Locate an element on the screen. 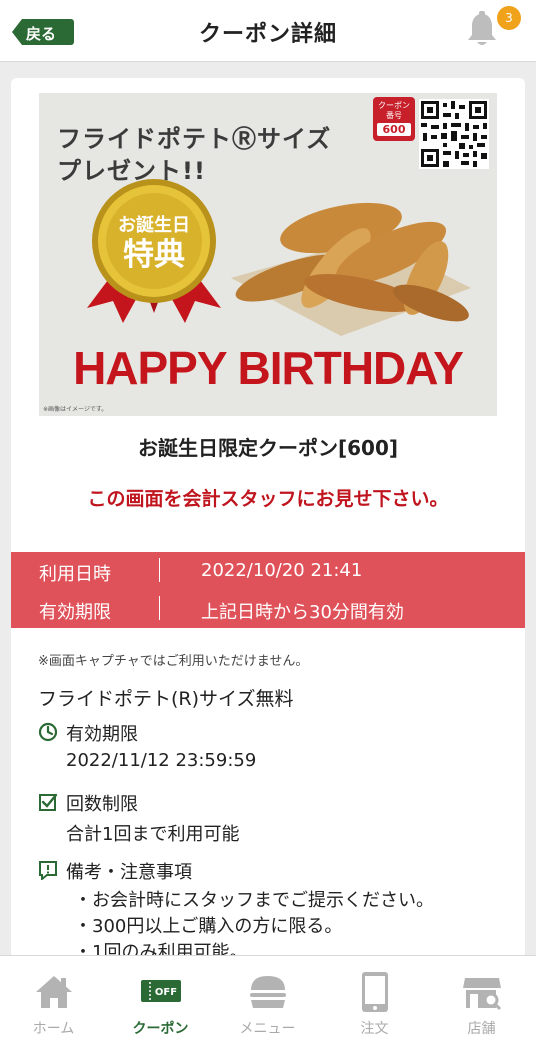  nav-store-label: 店舗 is located at coordinates (481, 1029).